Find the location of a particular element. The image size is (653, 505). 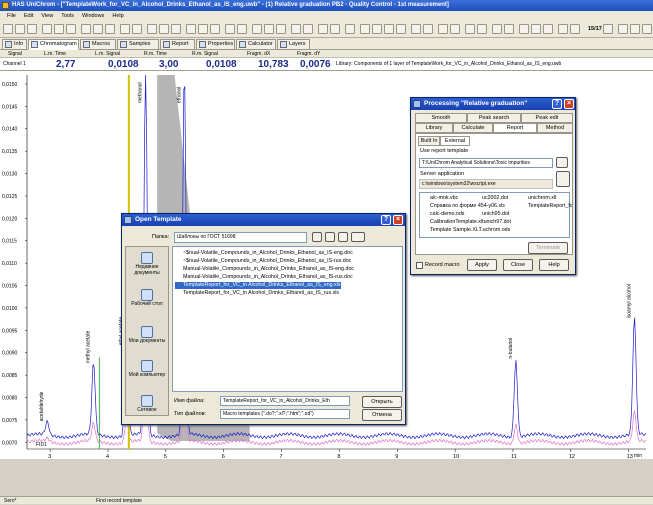

menu-item-0: File is located at coordinates (11, 16).